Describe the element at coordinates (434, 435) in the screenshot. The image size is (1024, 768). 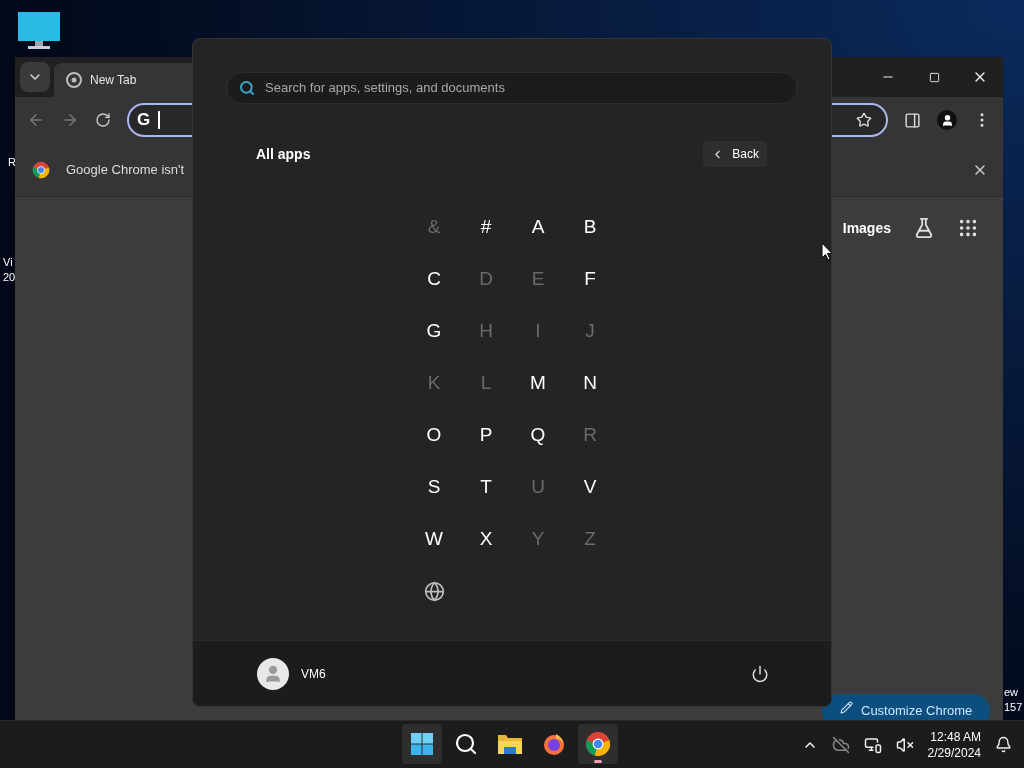
I see `letter-index-button: O` at that location.